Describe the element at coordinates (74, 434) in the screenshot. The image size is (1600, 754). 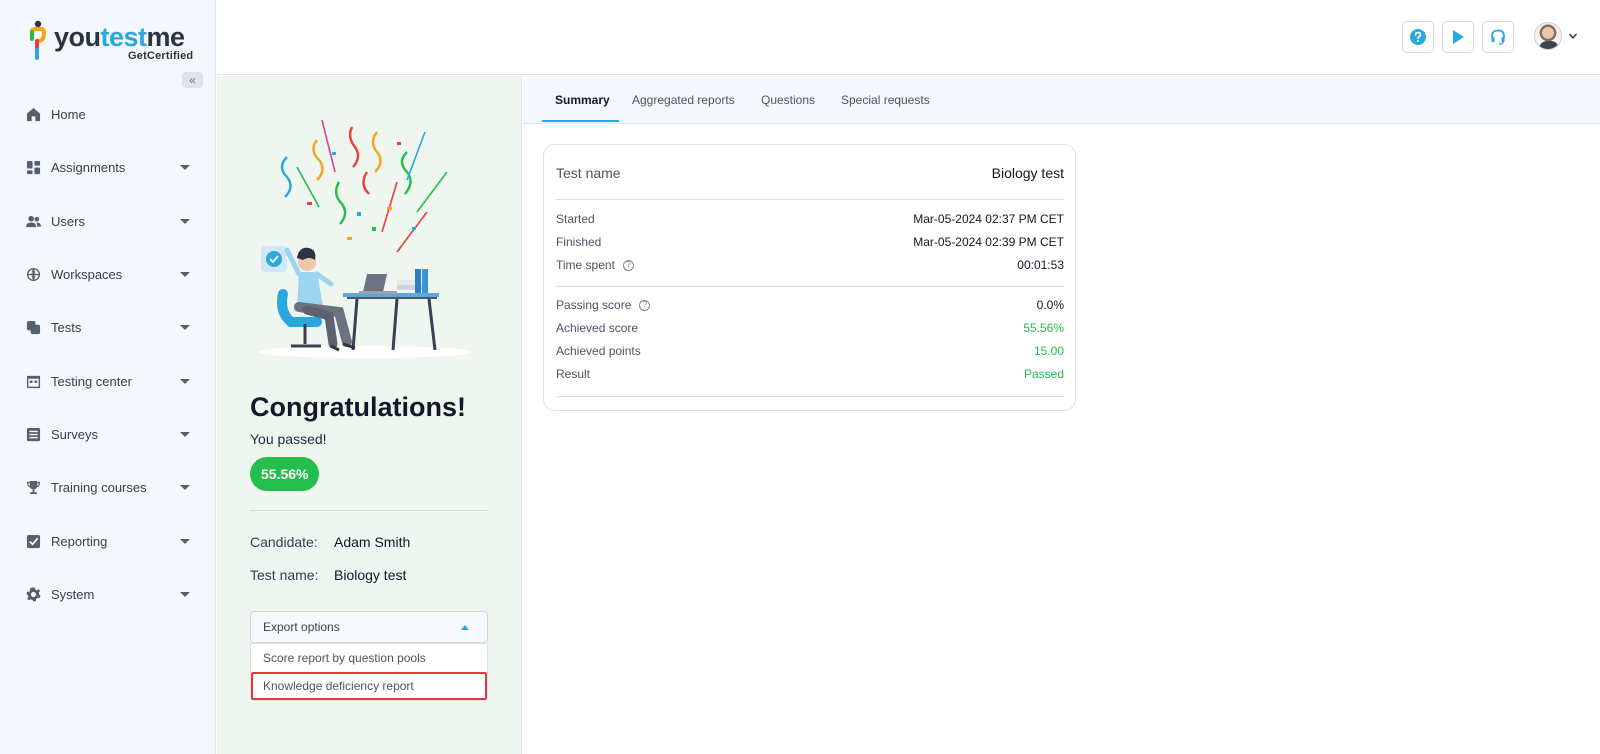
I see `sidebar-item-label: Surveys` at that location.